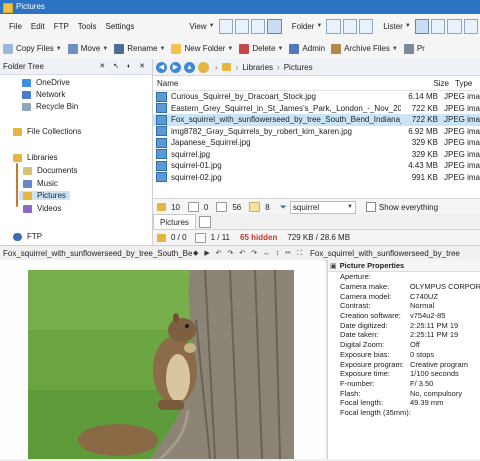  I want to click on collapse-icon: ▣, so click(333, 266).